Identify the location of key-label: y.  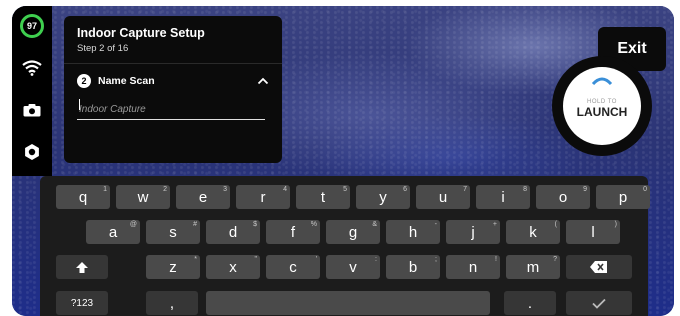
(383, 197).